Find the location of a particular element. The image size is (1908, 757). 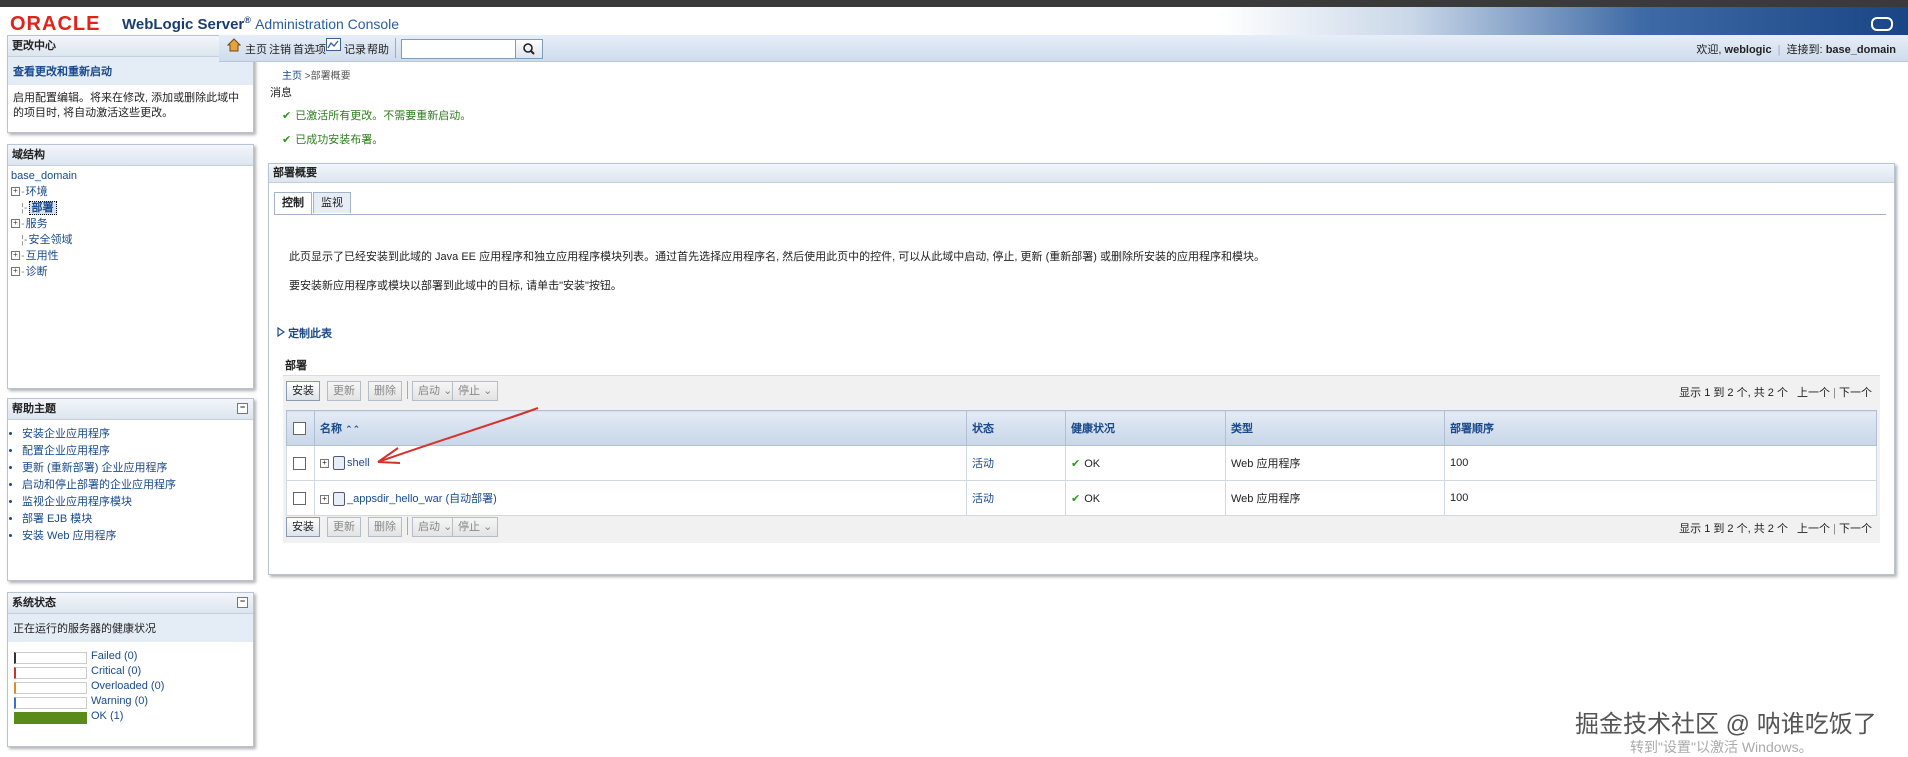

logout-link: 注销 is located at coordinates (280, 49).